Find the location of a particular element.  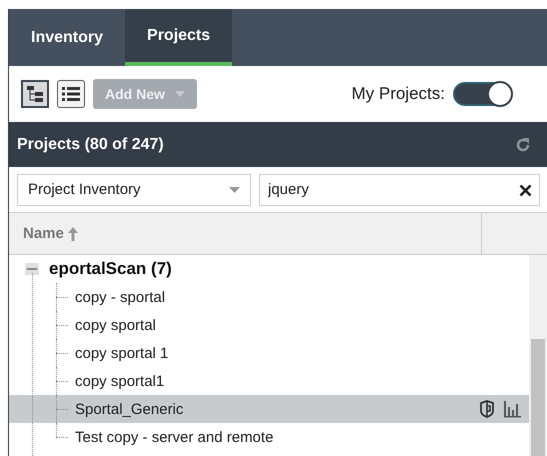

tree-item: eportalScan (7) is located at coordinates (110, 269).